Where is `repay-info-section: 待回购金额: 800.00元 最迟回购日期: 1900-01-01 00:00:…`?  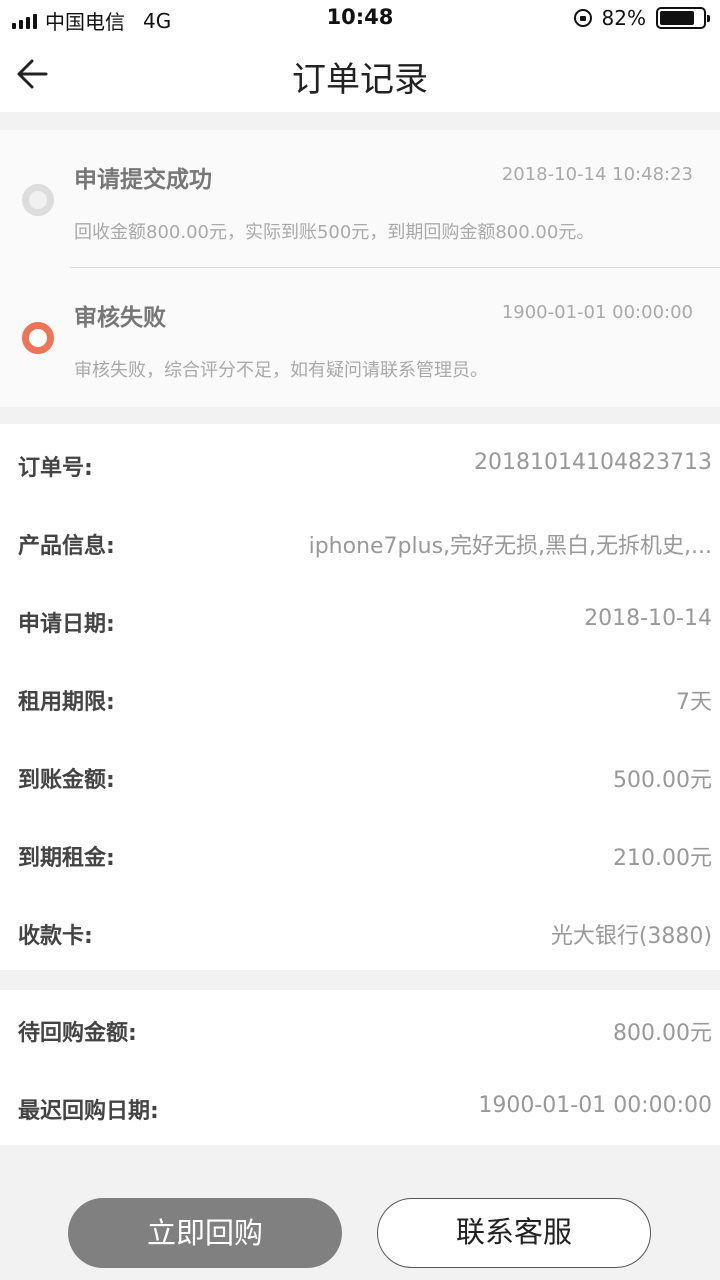
repay-info-section: 待回购金额: 800.00元 最迟回购日期: 1900-01-01 00:00:… is located at coordinates (360, 1067).